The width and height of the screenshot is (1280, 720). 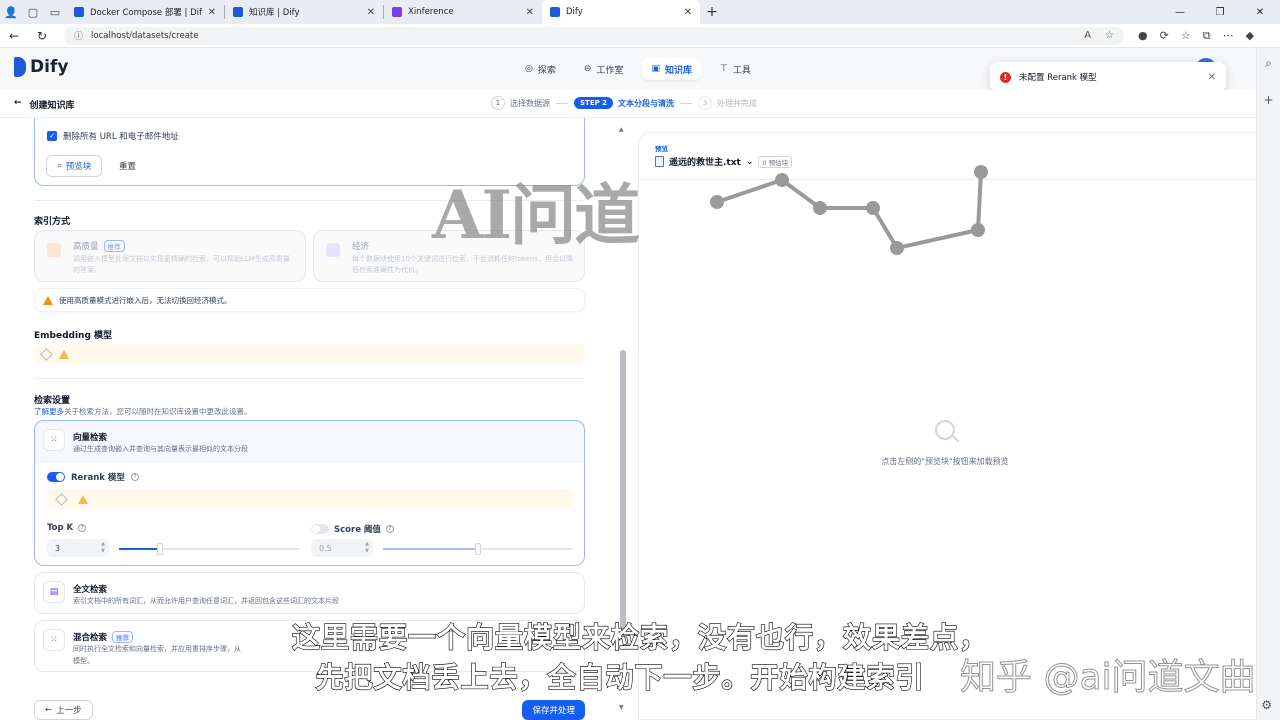 What do you see at coordinates (145, 12) in the screenshot?
I see `browser-tab-docker: Docker Compose 部署 | Dify ✕` at bounding box center [145, 12].